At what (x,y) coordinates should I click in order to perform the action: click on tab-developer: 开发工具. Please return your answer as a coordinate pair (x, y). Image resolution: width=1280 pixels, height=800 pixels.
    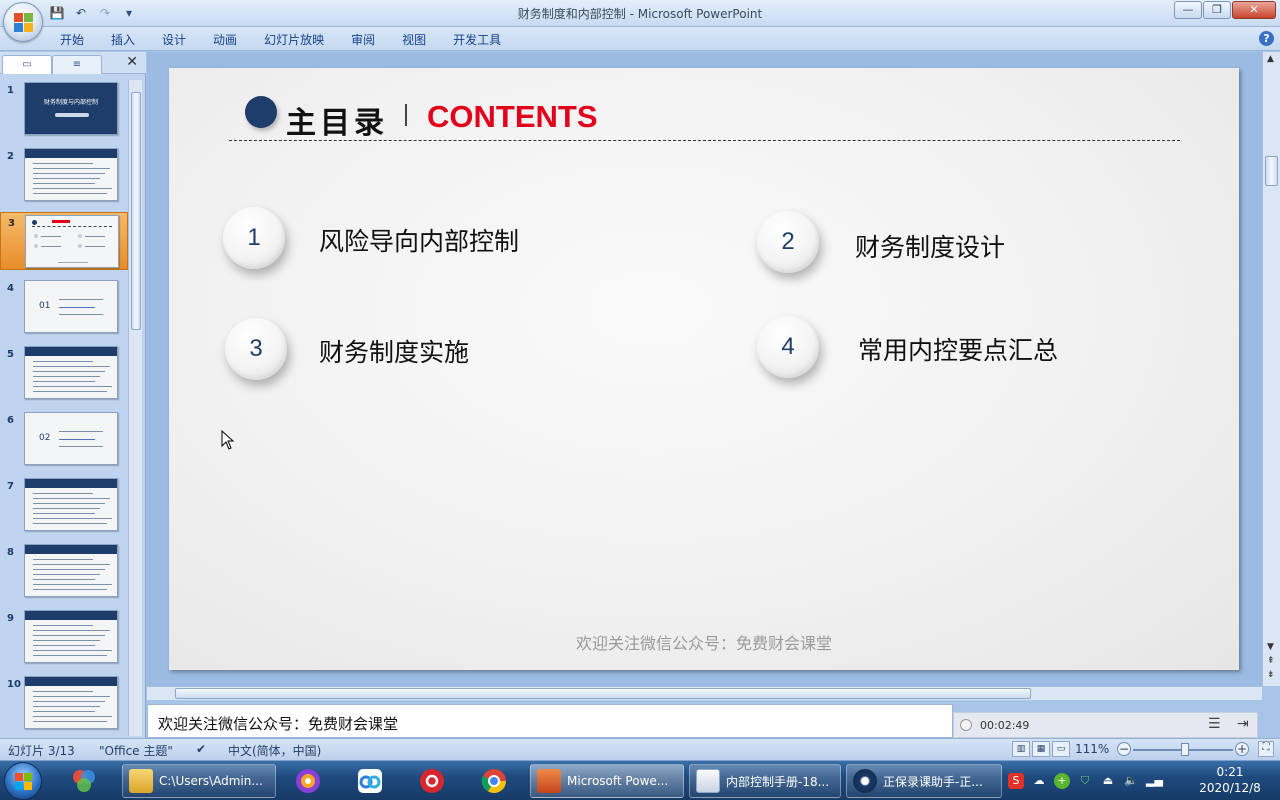
    Looking at the image, I should click on (477, 39).